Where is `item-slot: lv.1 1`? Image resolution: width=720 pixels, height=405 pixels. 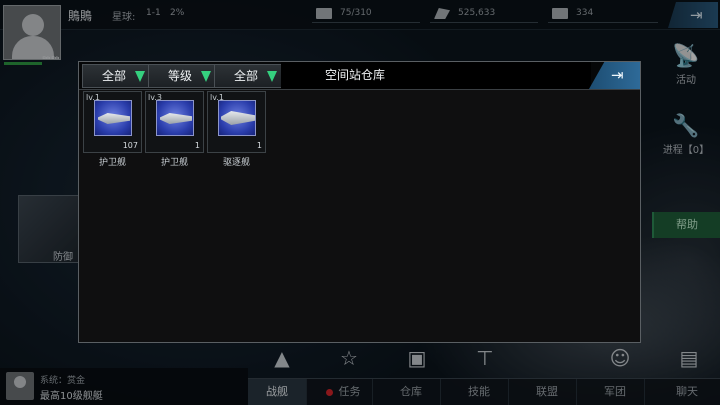
item-slot: lv.1 1 is located at coordinates (236, 122).